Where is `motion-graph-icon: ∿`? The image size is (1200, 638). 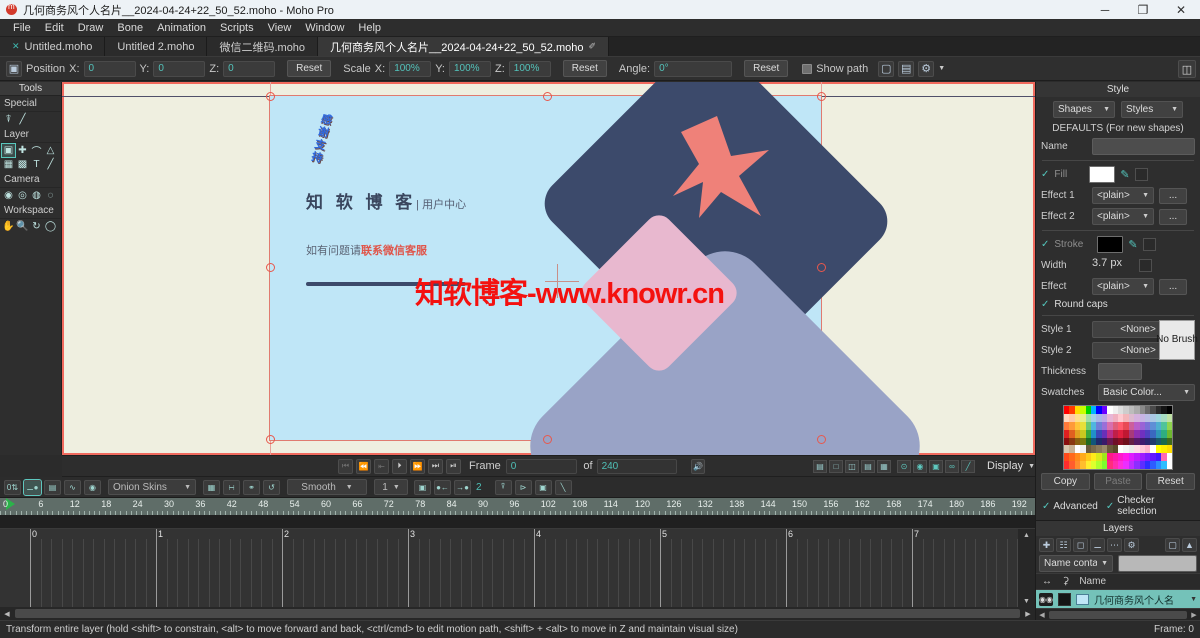
motion-graph-icon: ∿ is located at coordinates (72, 487).